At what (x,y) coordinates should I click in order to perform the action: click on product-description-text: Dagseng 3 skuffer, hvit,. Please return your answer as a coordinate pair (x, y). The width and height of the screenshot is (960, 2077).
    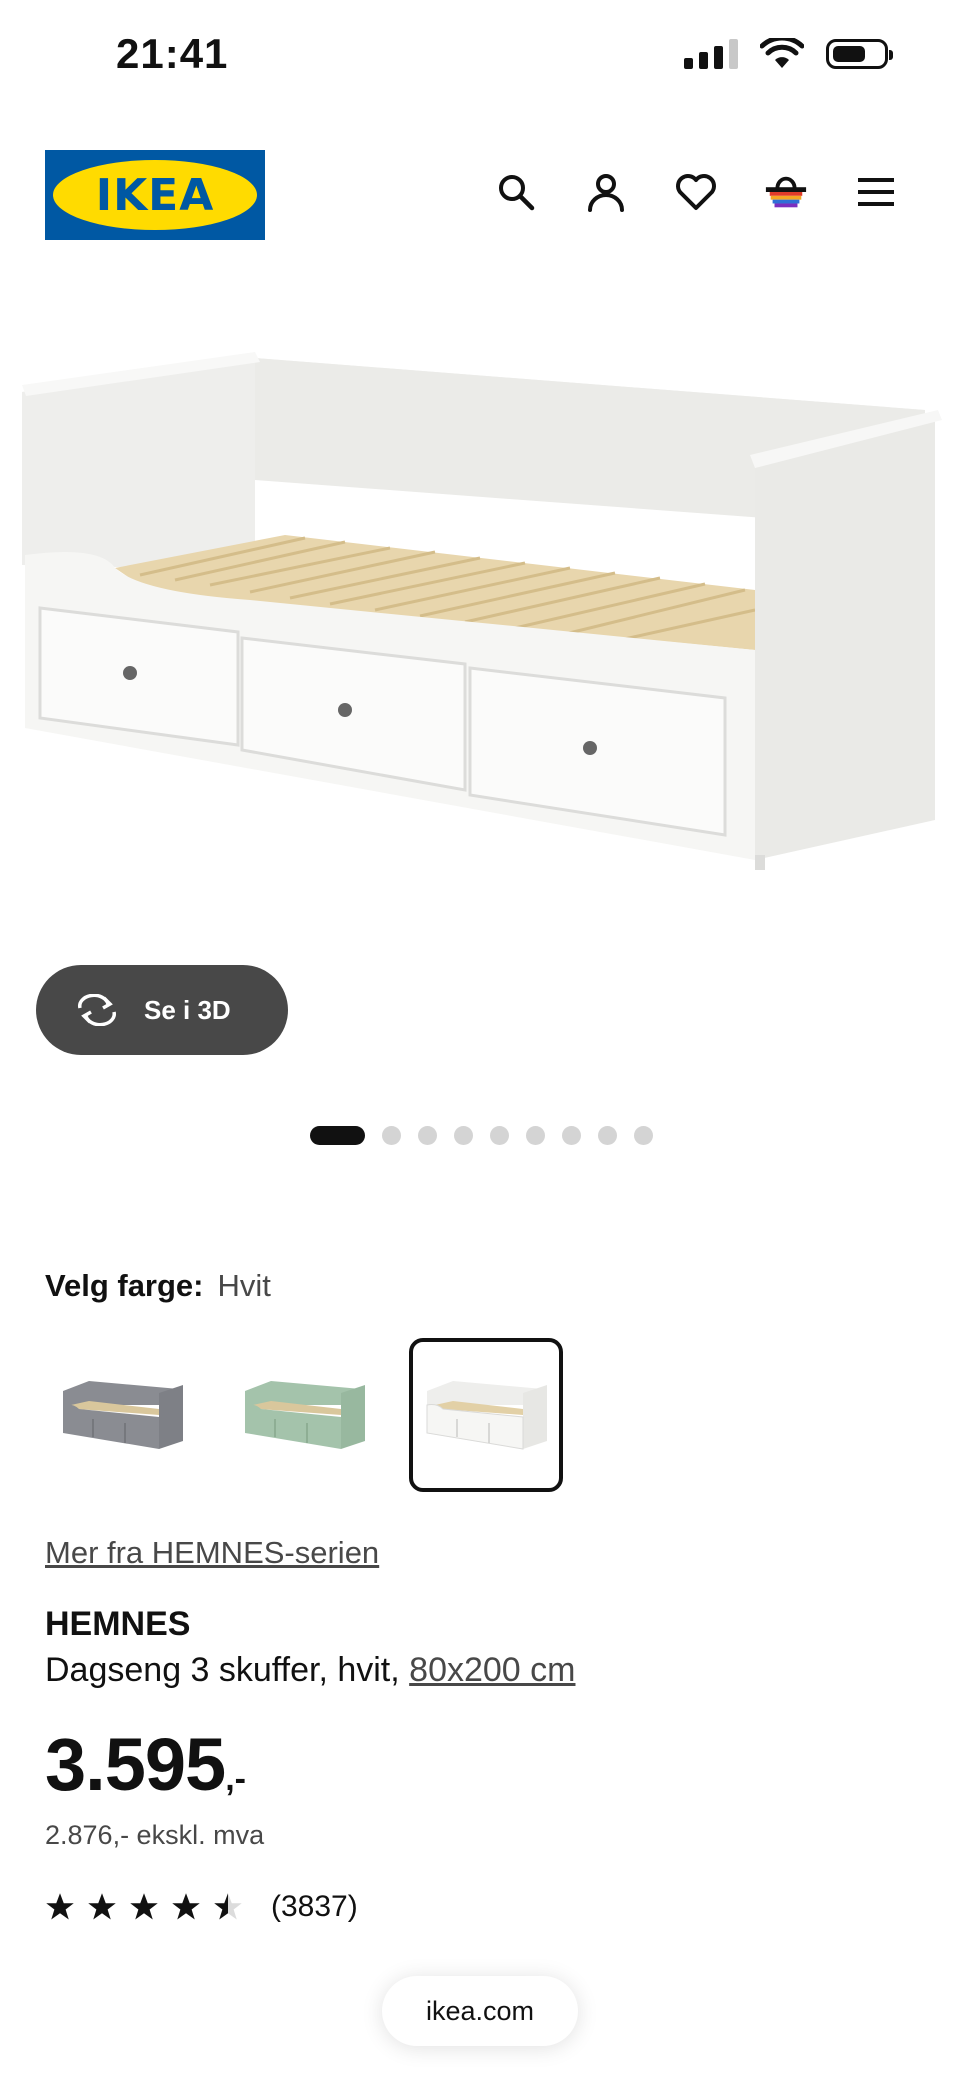
    Looking at the image, I should click on (222, 1670).